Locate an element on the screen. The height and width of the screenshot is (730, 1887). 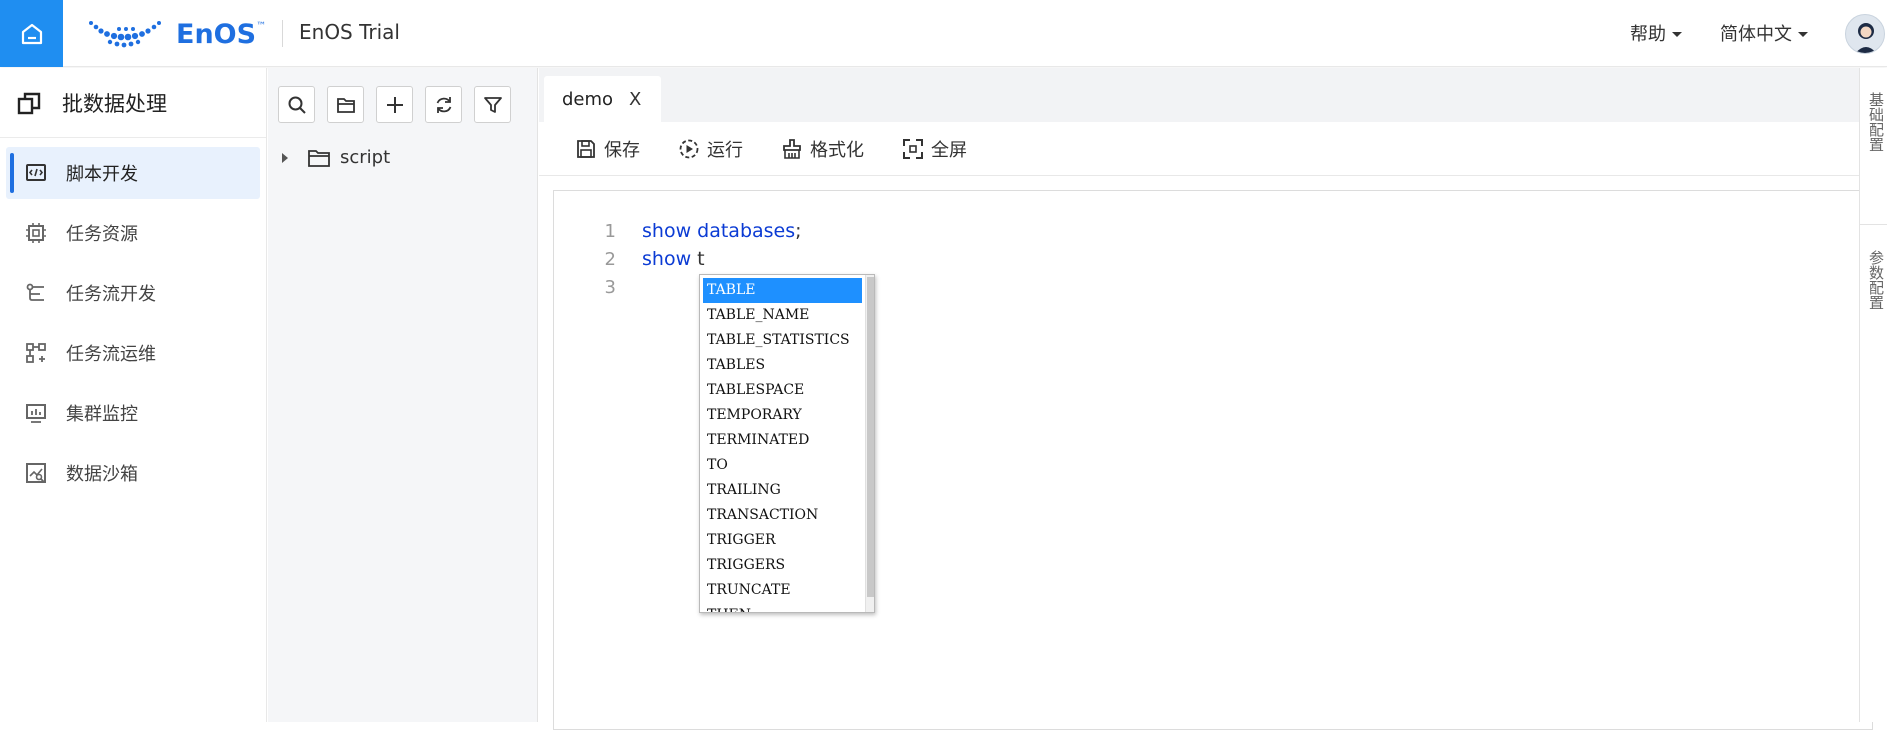
line-number: 3 is located at coordinates (610, 287).